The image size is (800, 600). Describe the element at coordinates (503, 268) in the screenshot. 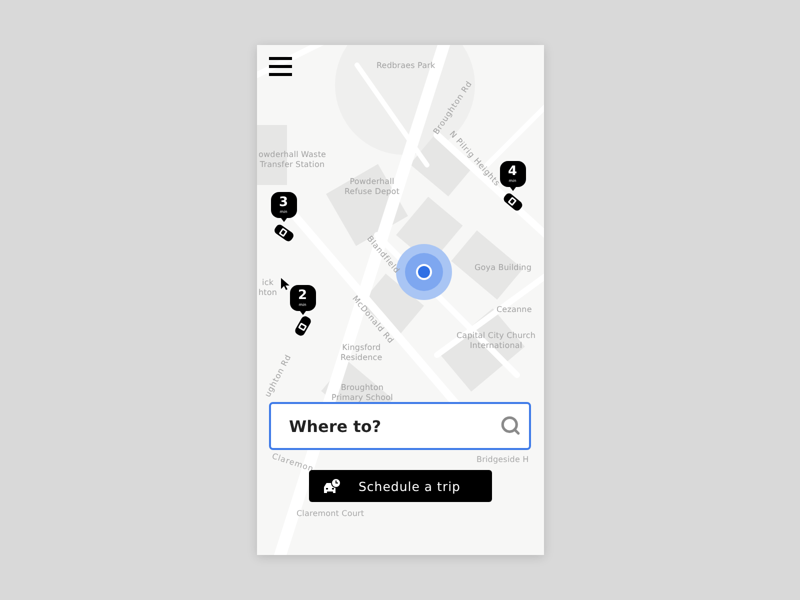

I see `place-label: Goya Building` at that location.